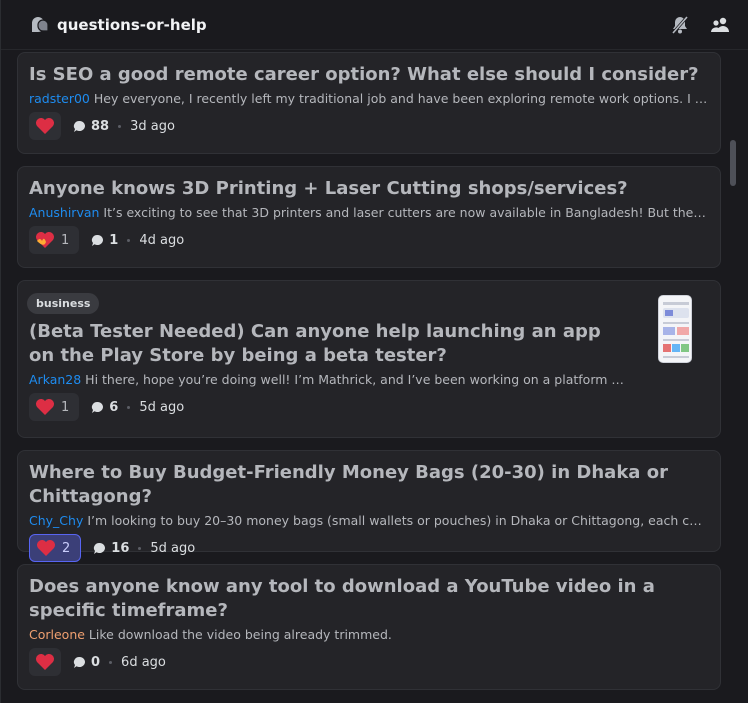 The image size is (748, 703). I want to click on reaction-count: 2, so click(66, 548).